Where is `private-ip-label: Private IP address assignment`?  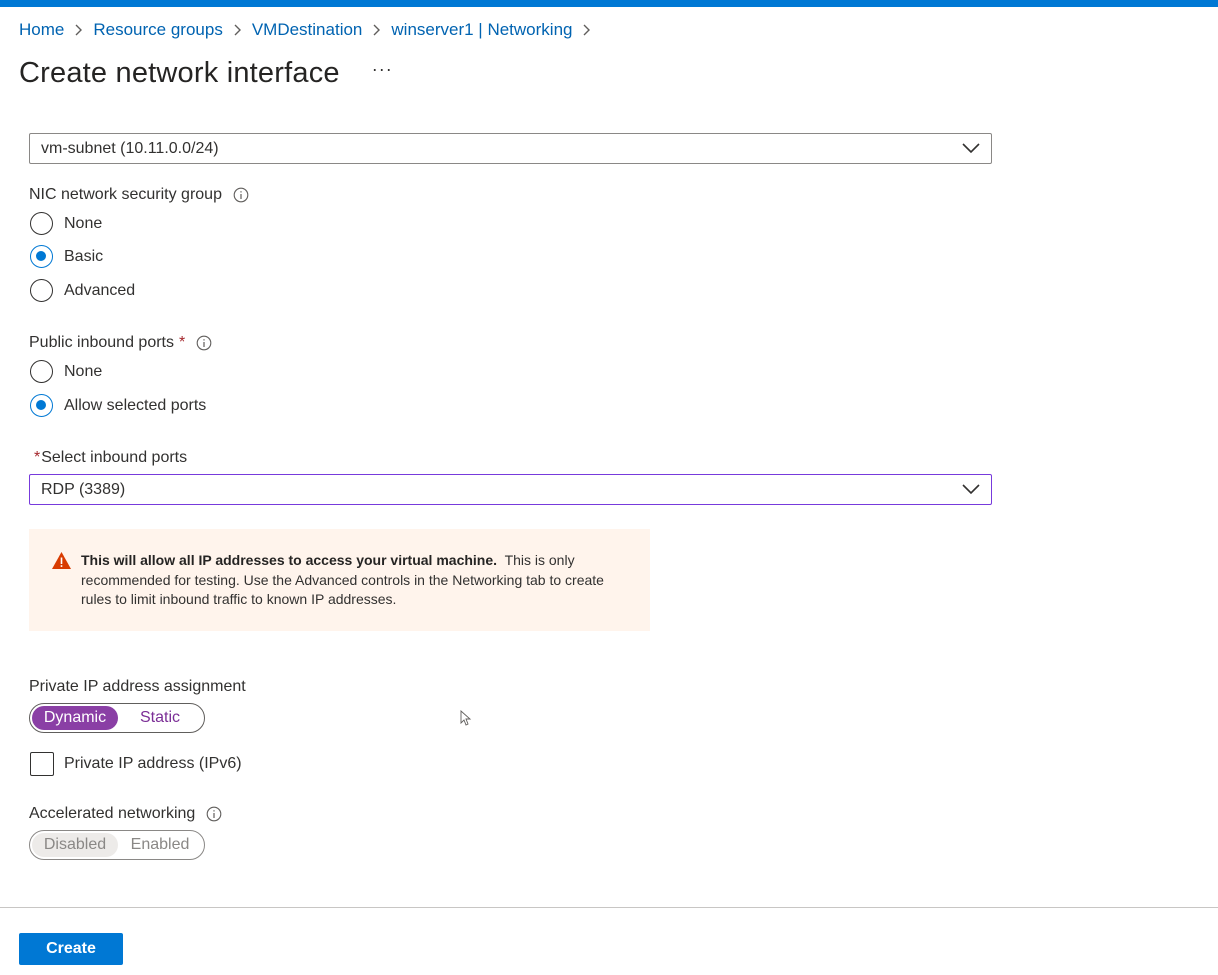
private-ip-label: Private IP address assignment is located at coordinates (137, 686).